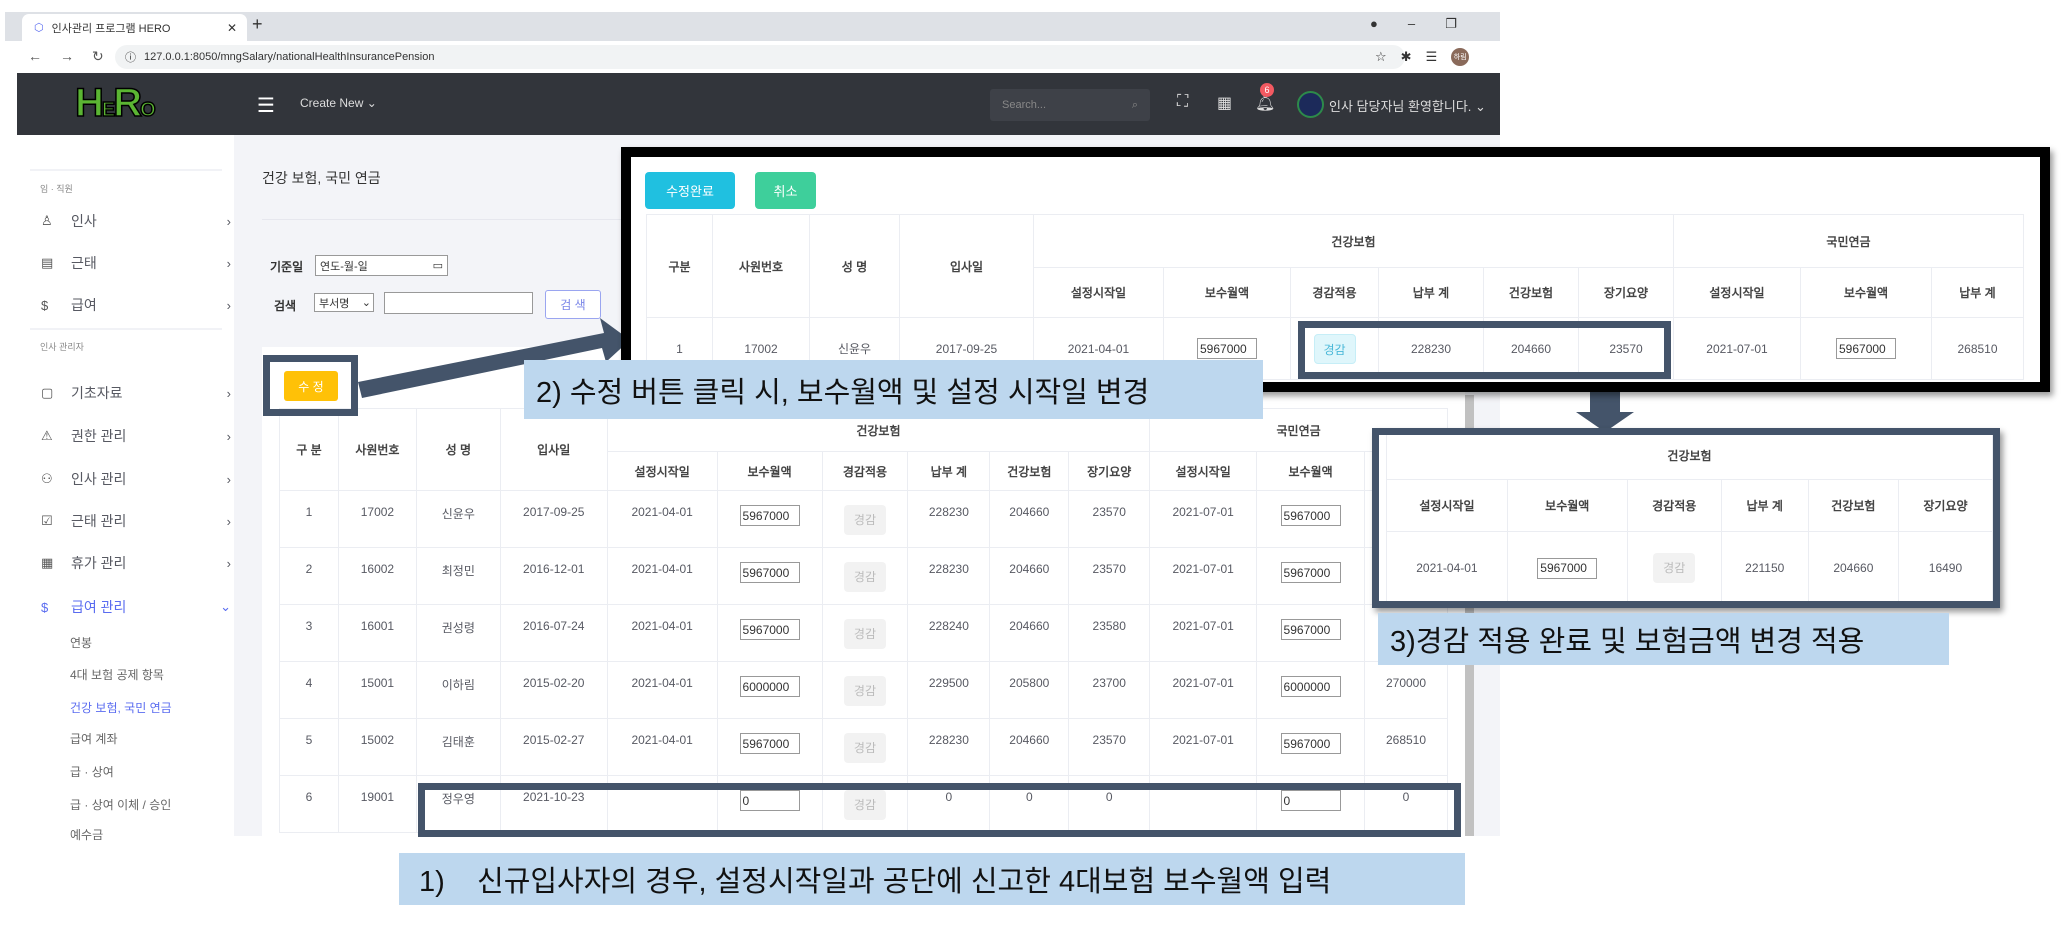 The image size is (2063, 941). Describe the element at coordinates (1853, 566) in the screenshot. I see `table-cell: 204660` at that location.